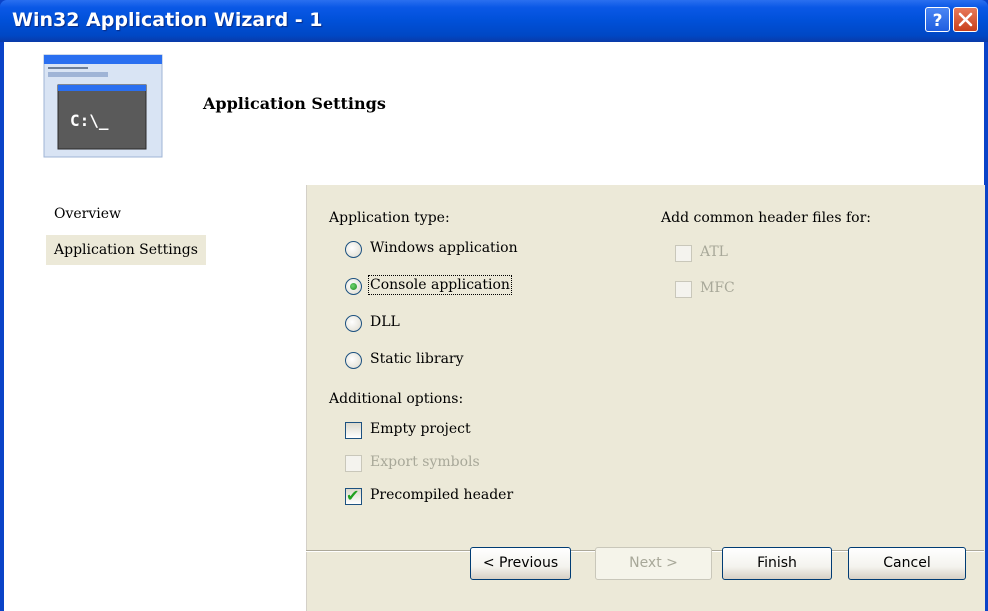  I want to click on radio-dll, so click(353, 323).